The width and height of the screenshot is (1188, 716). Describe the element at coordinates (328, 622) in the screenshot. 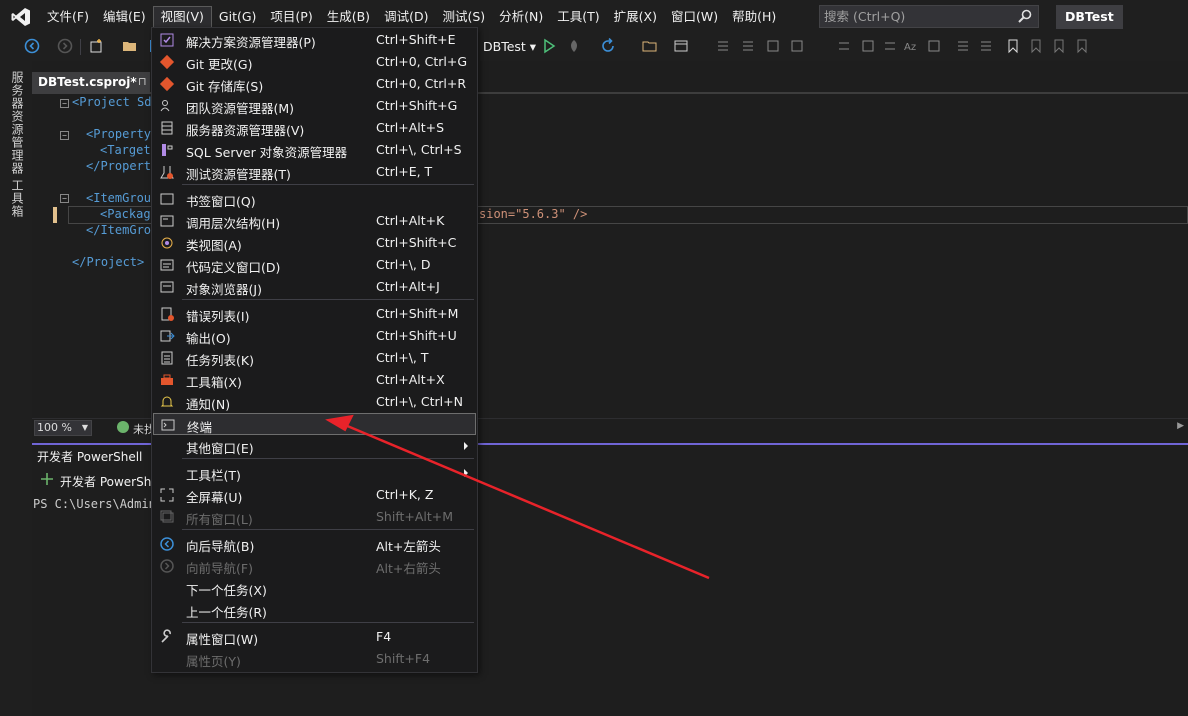

I see `menu-separator` at that location.